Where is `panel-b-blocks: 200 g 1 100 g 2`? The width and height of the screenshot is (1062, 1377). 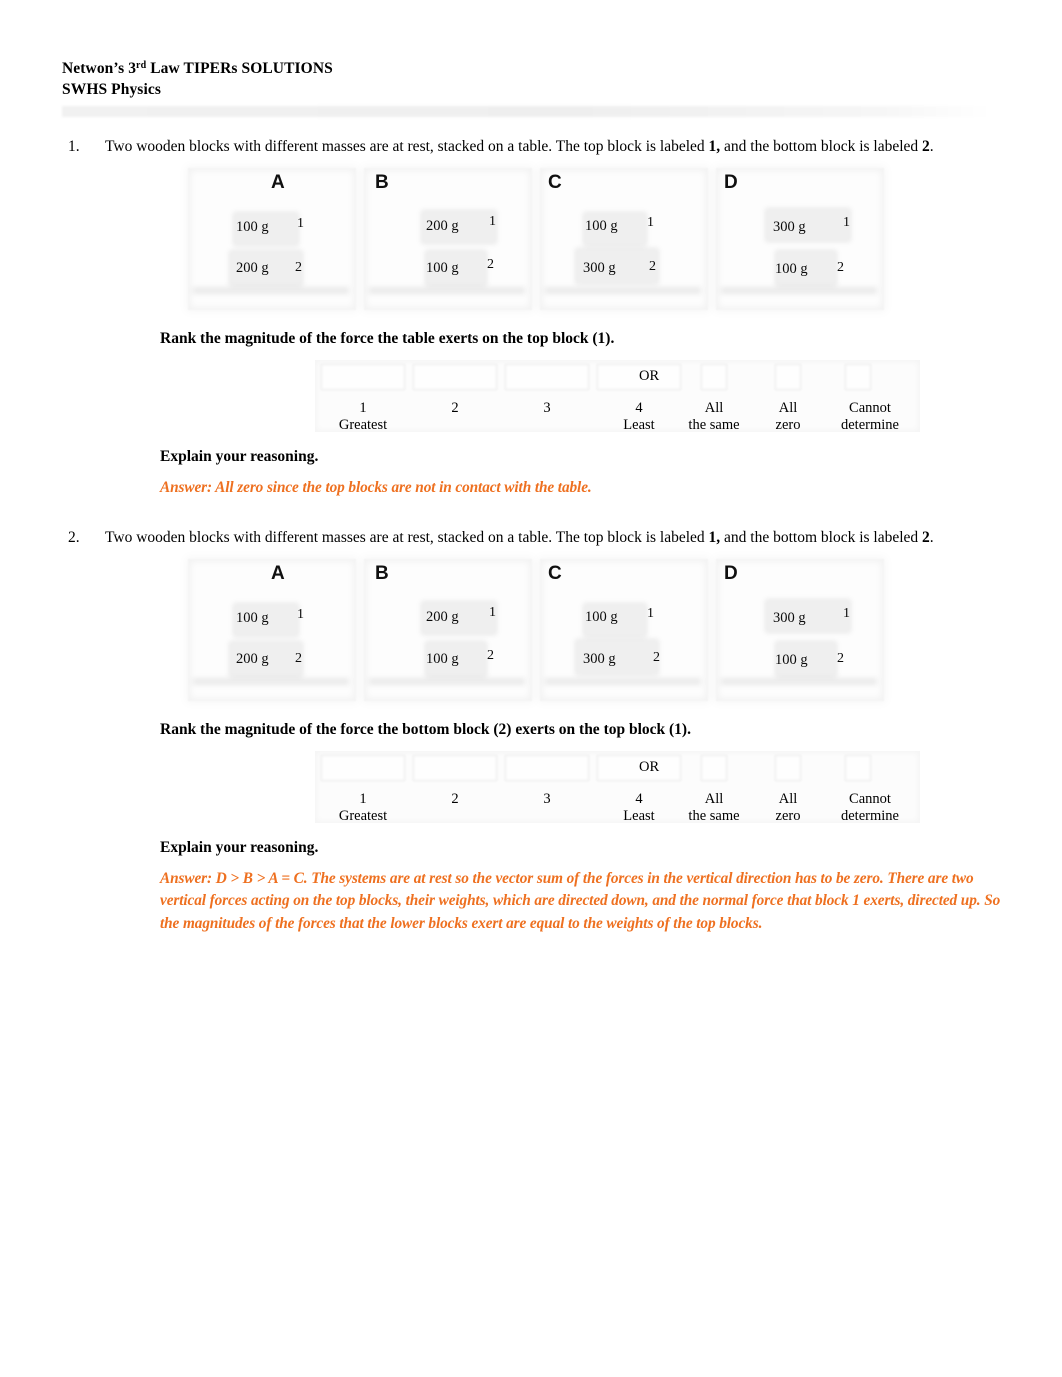
panel-b-blocks: 200 g 1 100 g 2 is located at coordinates (449, 643).